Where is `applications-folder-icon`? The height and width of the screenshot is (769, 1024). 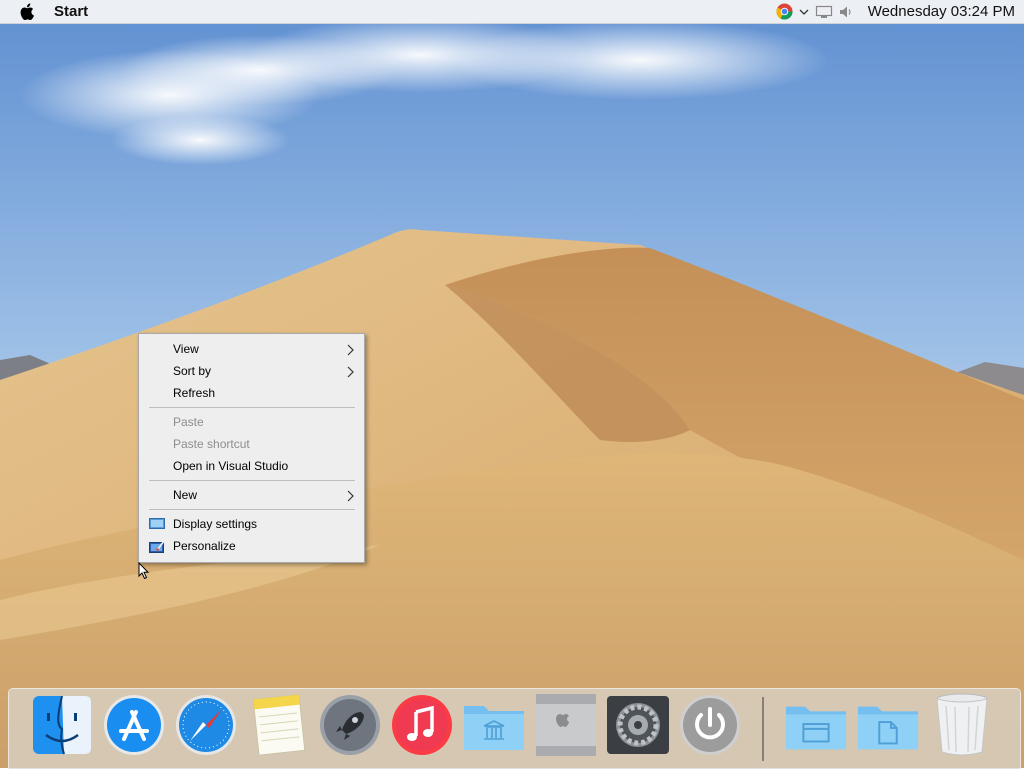 applications-folder-icon is located at coordinates (494, 725).